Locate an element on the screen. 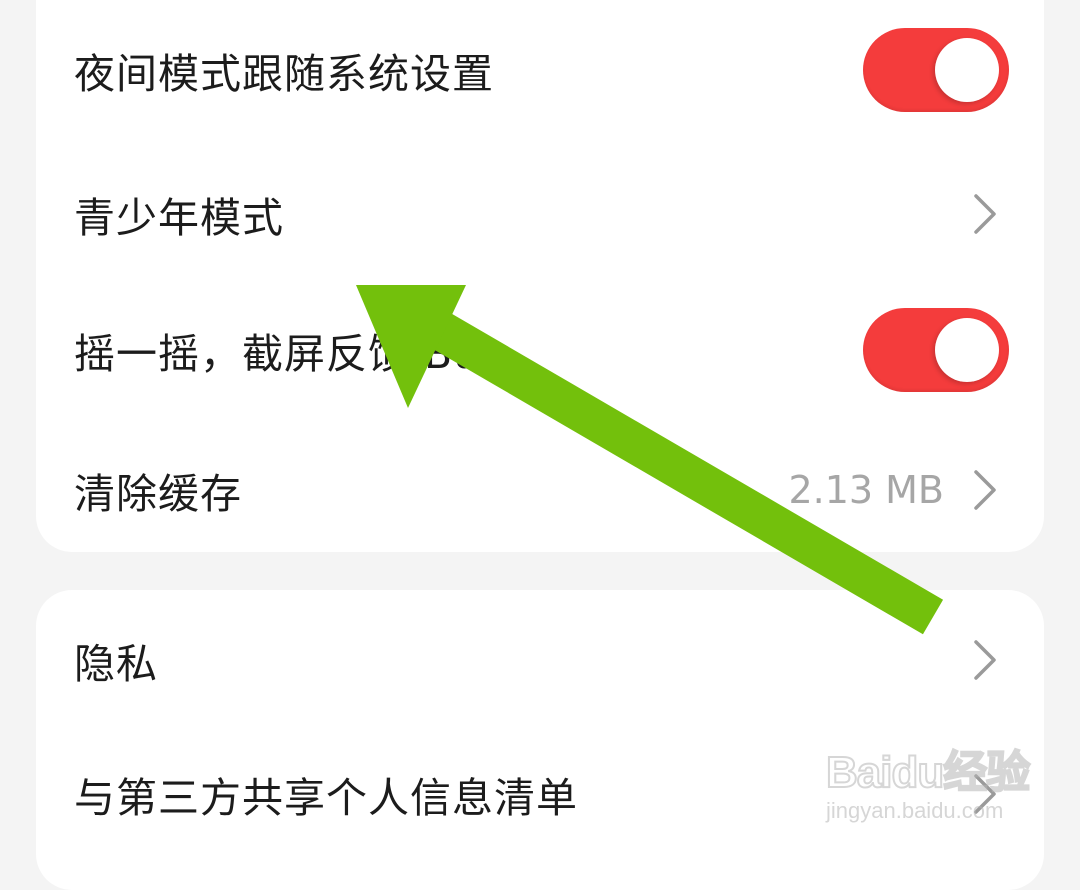 Image resolution: width=1080 pixels, height=890 pixels. setting-label-teen-mode: 青少年模式 is located at coordinates (179, 218).